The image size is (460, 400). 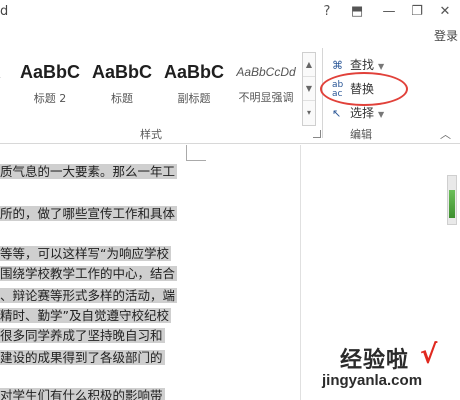 What do you see at coordinates (122, 84) in the screenshot?
I see `style-item-title: AaBbC 标题` at bounding box center [122, 84].